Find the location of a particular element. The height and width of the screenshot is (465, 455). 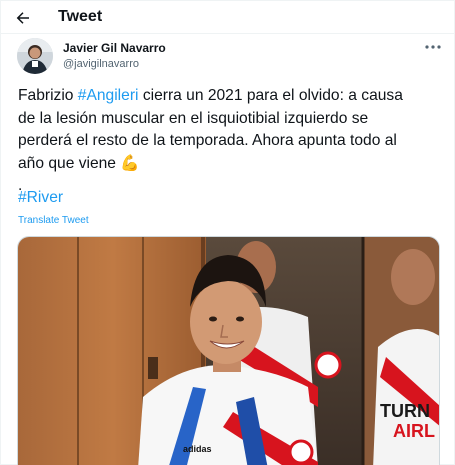

tweet-text-segment: cierra un 2021 para el olvido: a causa is located at coordinates (270, 95).